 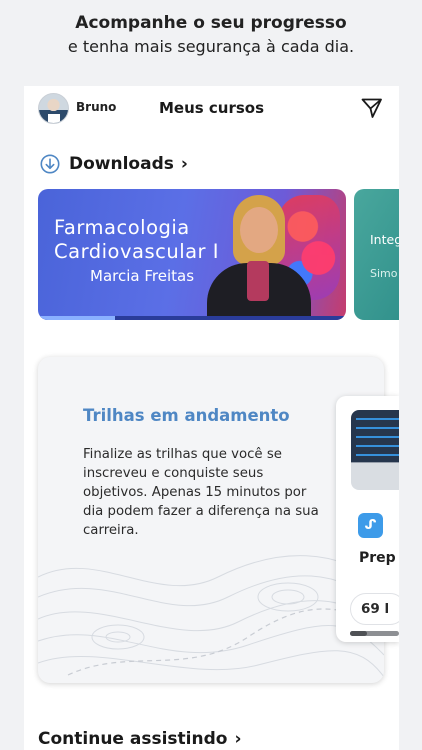 What do you see at coordinates (192, 318) in the screenshot?
I see `course-progress-bar` at bounding box center [192, 318].